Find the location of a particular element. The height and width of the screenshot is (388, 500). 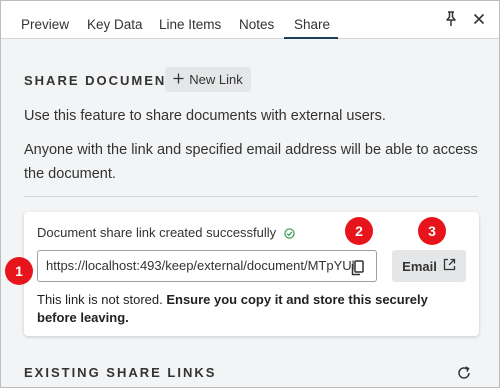

tab-line-items: Line Items is located at coordinates (190, 24).